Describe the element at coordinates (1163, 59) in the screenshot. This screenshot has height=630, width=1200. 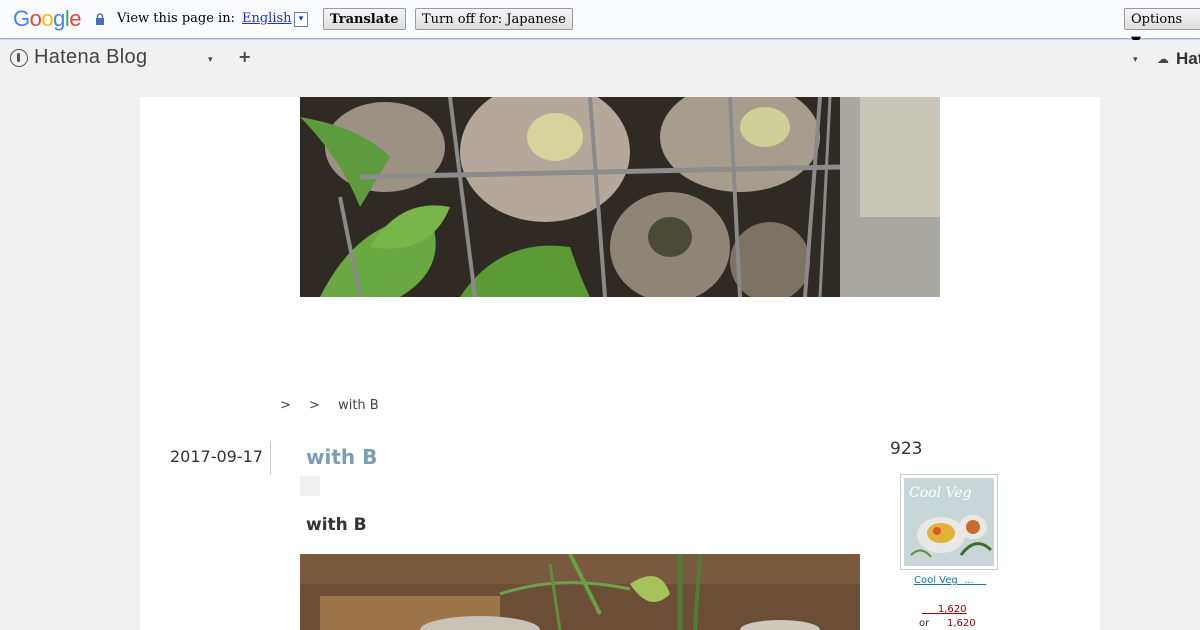
I see `cloud-icon: ☁` at that location.